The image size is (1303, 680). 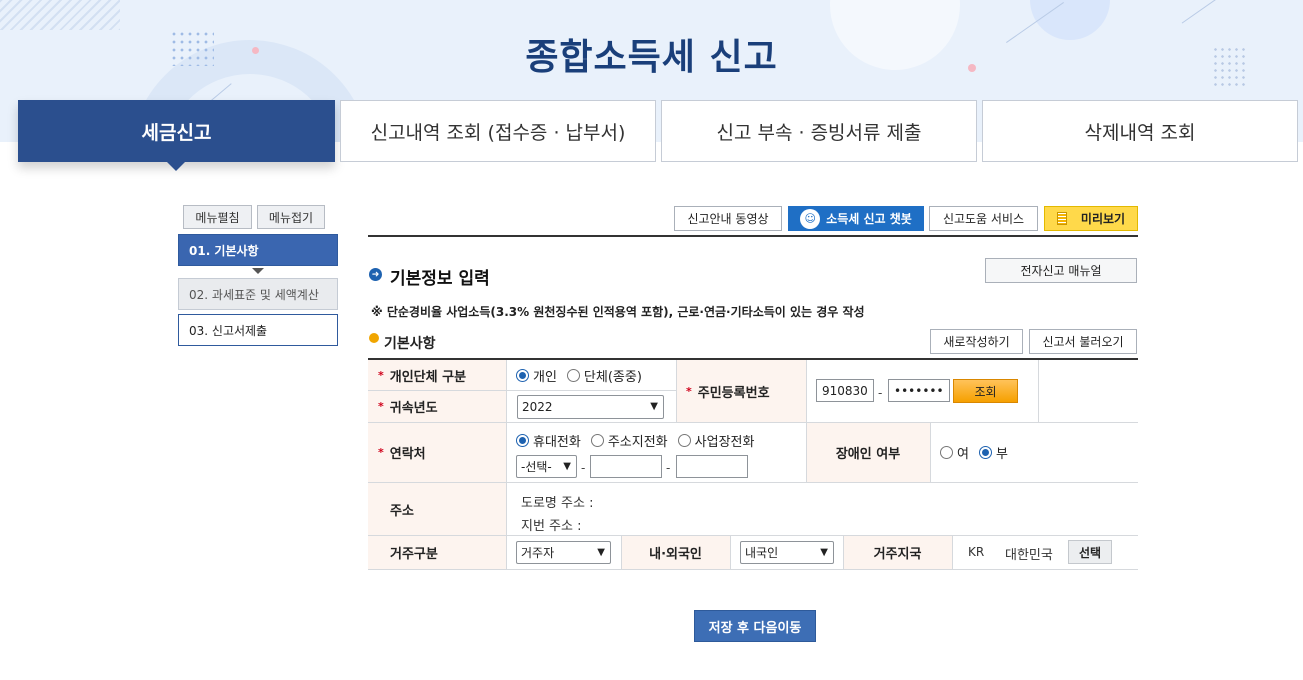 I want to click on residence-label-cell: 거주구분, so click(x=437, y=553).